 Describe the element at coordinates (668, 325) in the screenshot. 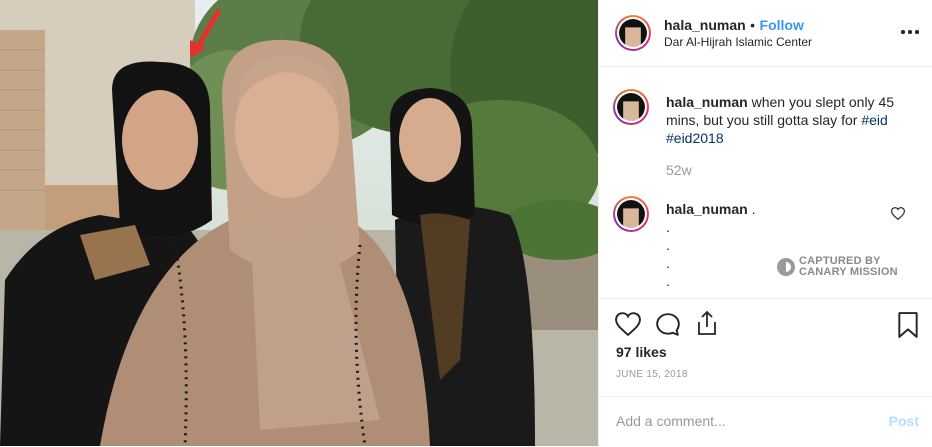

I see `comment-icon` at that location.